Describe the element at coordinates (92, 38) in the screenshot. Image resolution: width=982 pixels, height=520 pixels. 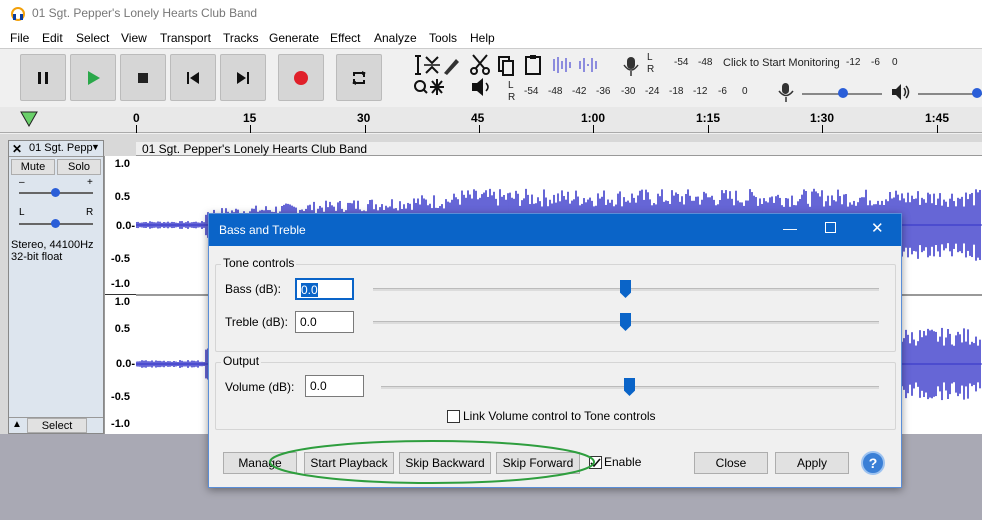
I see `menu-select: Select` at that location.